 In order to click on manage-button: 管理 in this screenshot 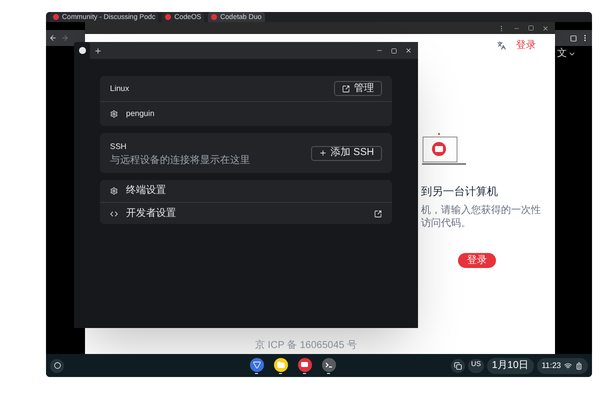, I will do `click(358, 88)`.